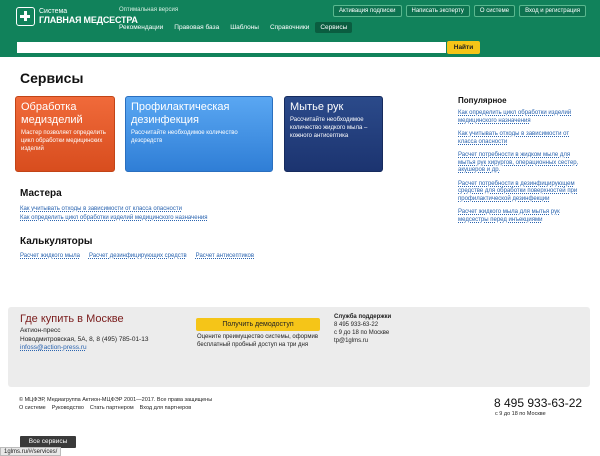 The height and width of the screenshot is (456, 600). Describe the element at coordinates (363, 317) in the screenshot. I see `support-heading: Служба поддержки` at that location.